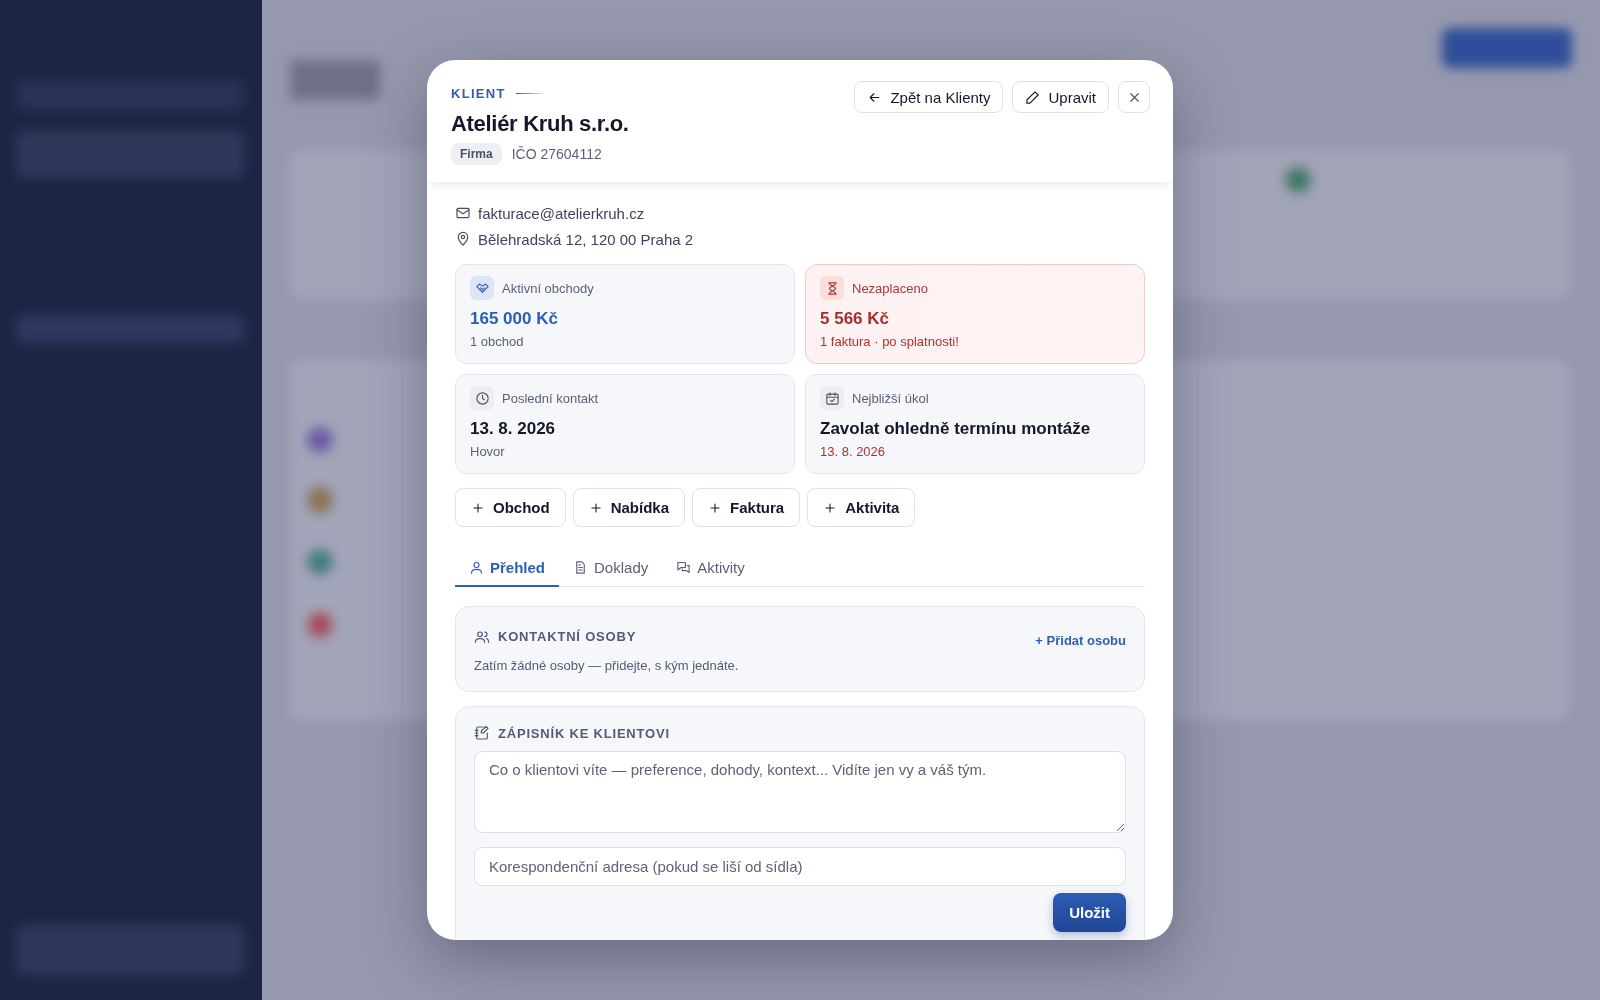 The height and width of the screenshot is (1000, 1600). Describe the element at coordinates (507, 568) in the screenshot. I see `tab: Přehled` at that location.